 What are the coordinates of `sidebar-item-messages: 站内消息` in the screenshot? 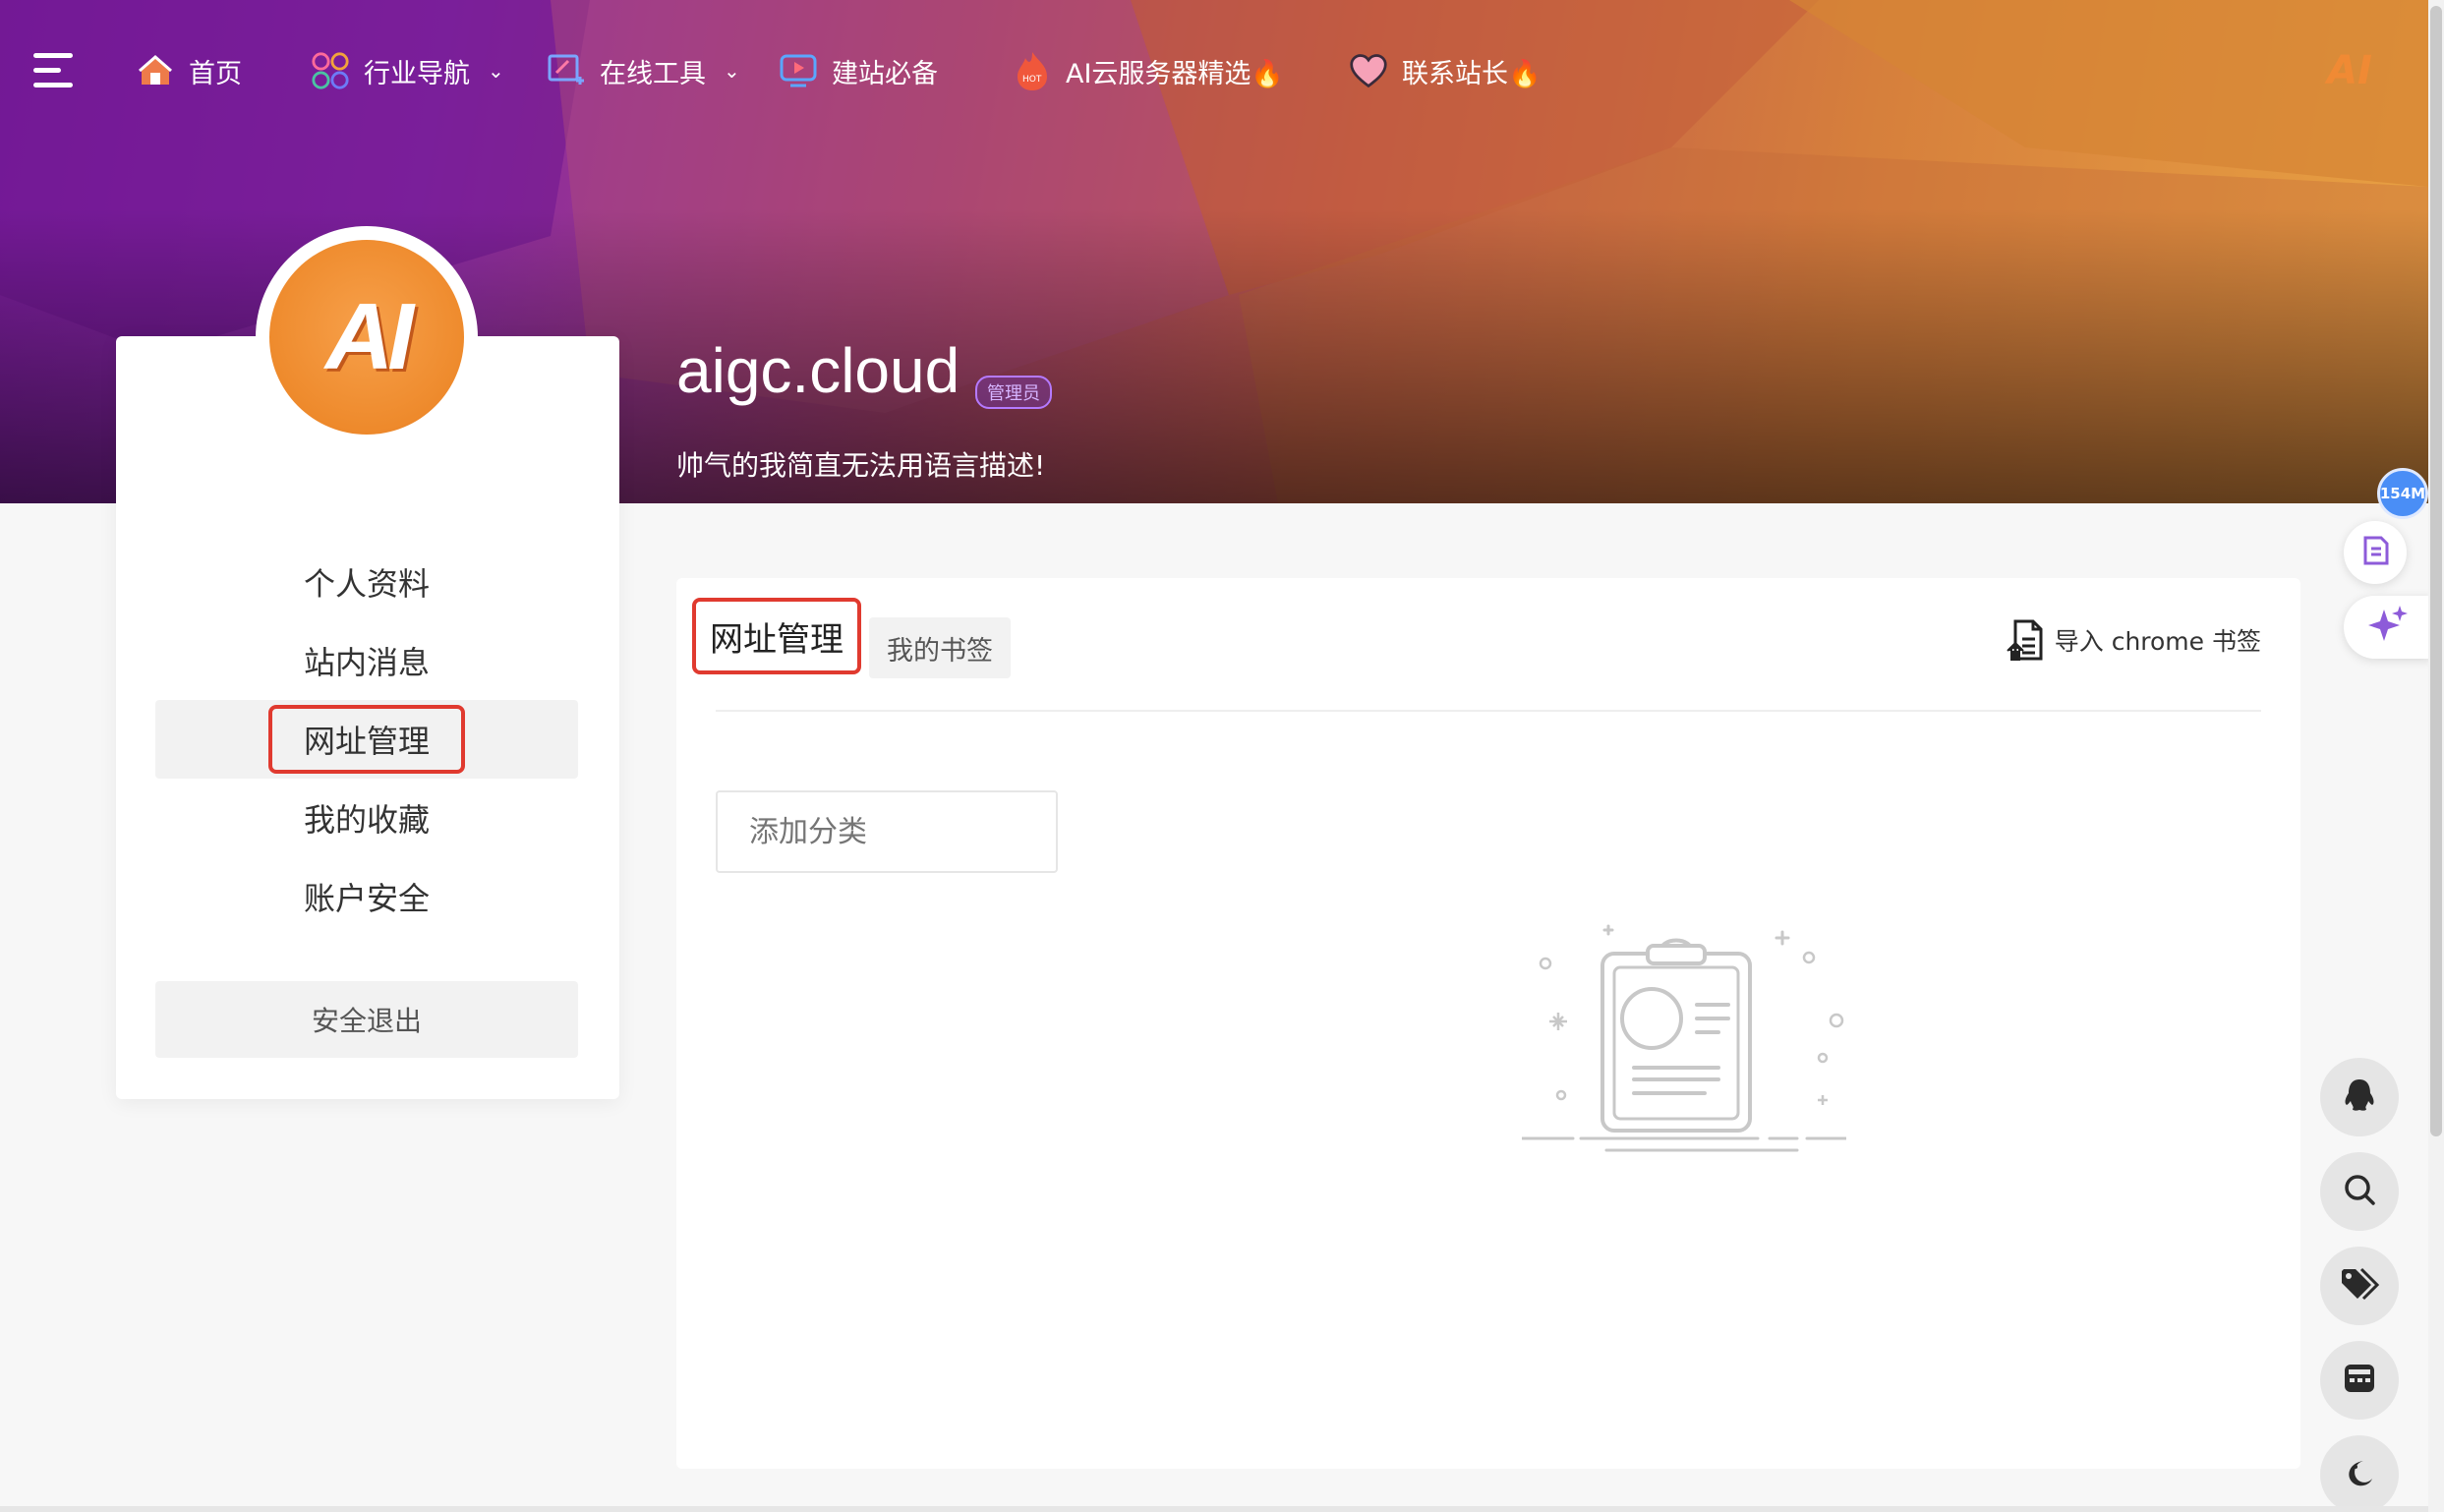 It's located at (366, 660).